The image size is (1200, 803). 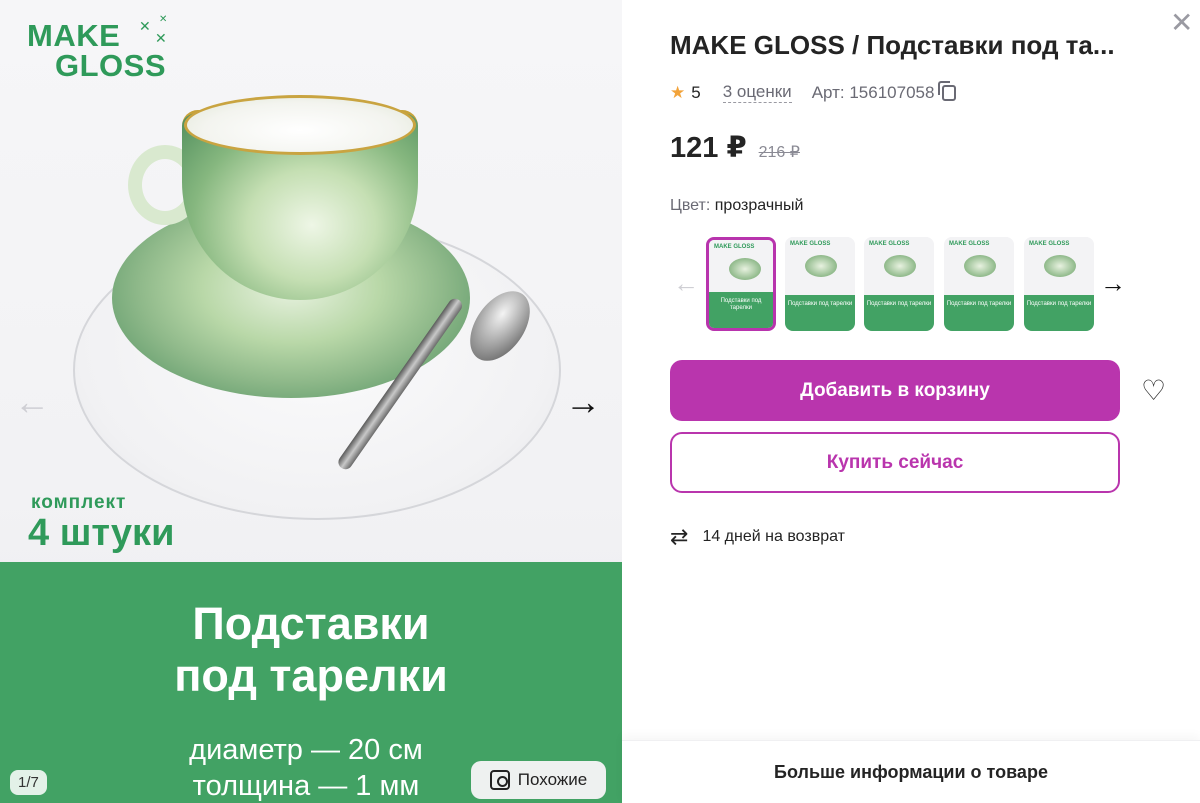 I want to click on band-title: Подставки под тарелки, so click(x=311, y=649).